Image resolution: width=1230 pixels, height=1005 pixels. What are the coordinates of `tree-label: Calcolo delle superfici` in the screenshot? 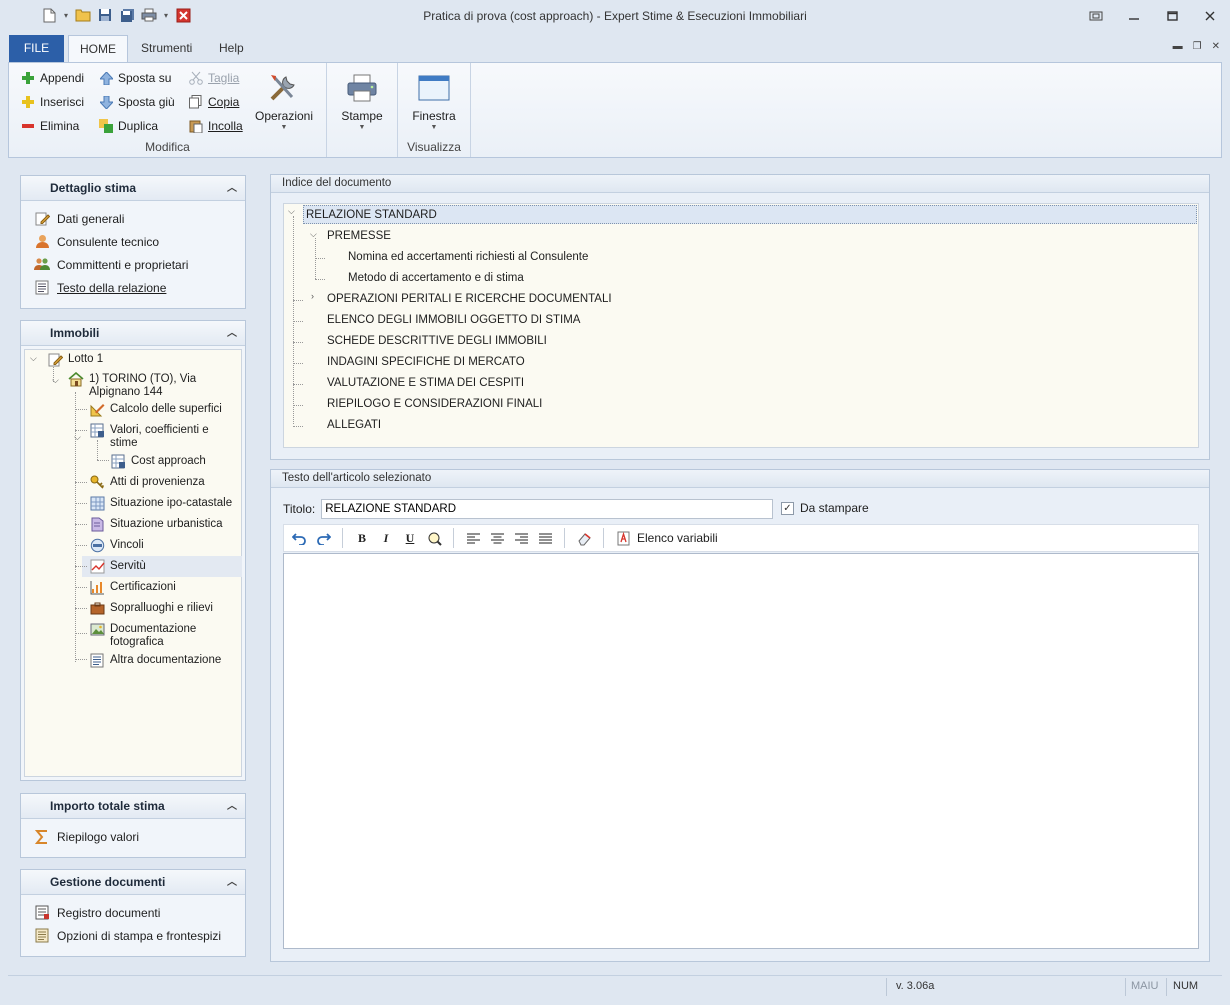 It's located at (166, 409).